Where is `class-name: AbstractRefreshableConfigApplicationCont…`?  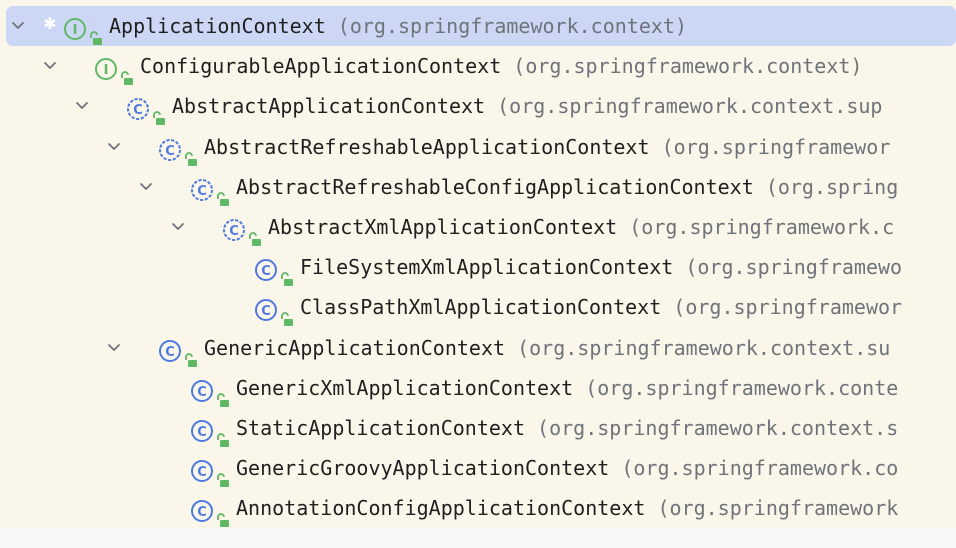
class-name: AbstractRefreshableConfigApplicationCont… is located at coordinates (495, 186).